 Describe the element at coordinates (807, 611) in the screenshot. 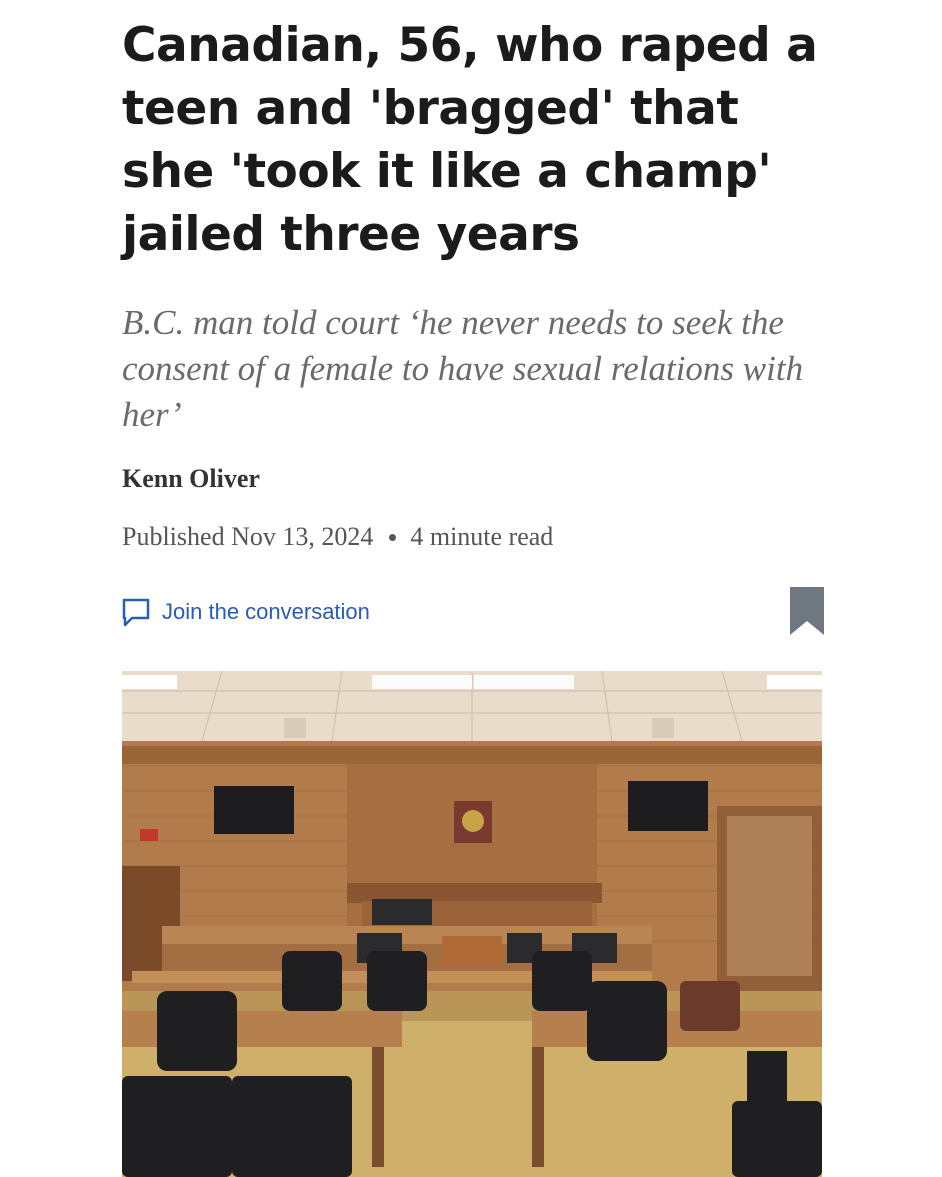

I see `bookmark-icon` at that location.